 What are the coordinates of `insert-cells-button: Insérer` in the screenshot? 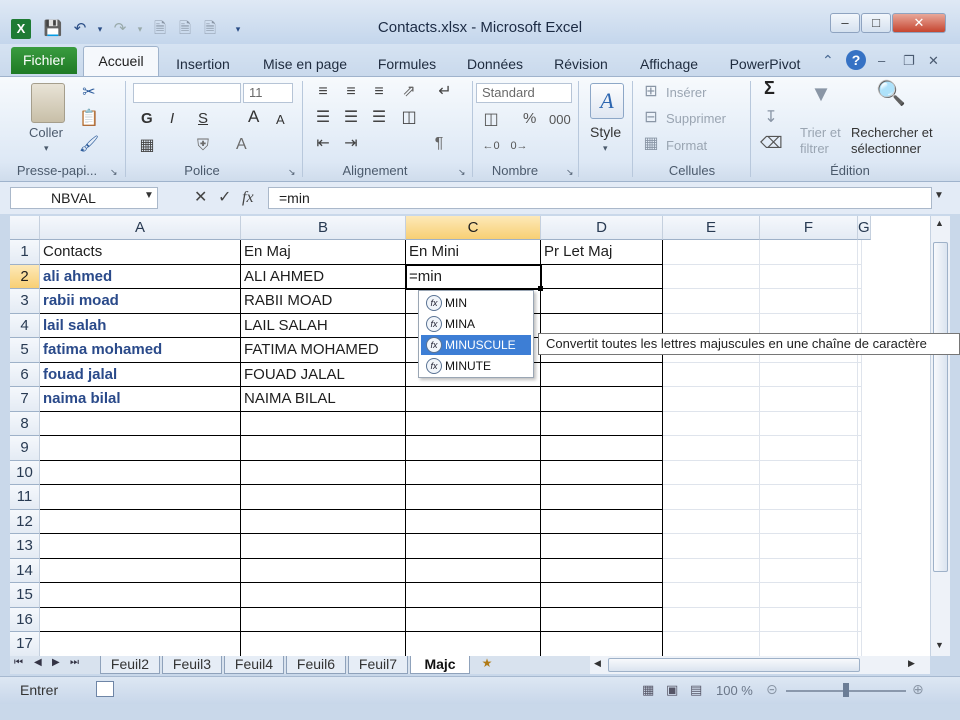 It's located at (686, 92).